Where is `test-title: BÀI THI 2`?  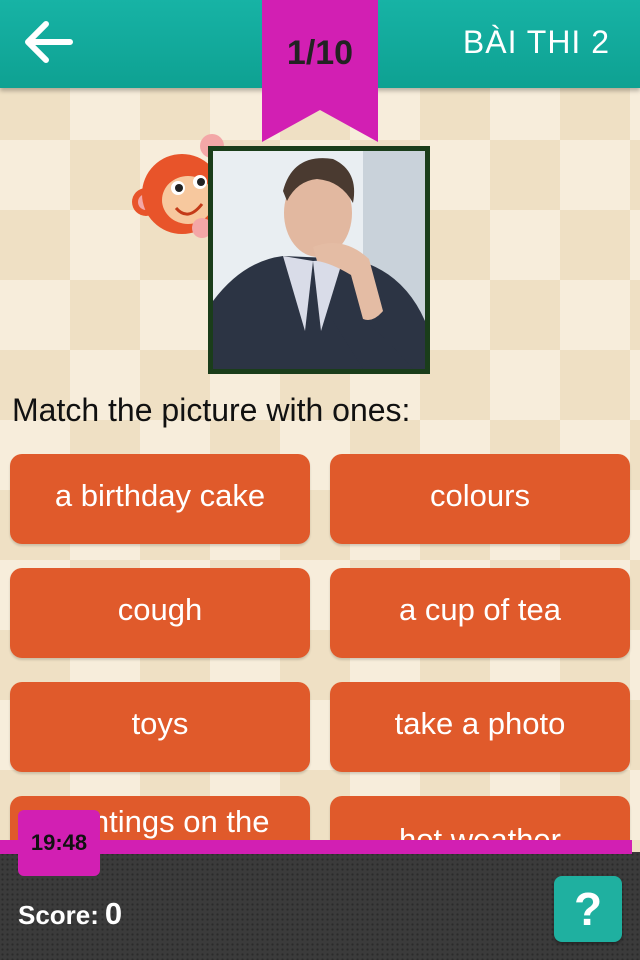 test-title: BÀI THI 2 is located at coordinates (536, 42).